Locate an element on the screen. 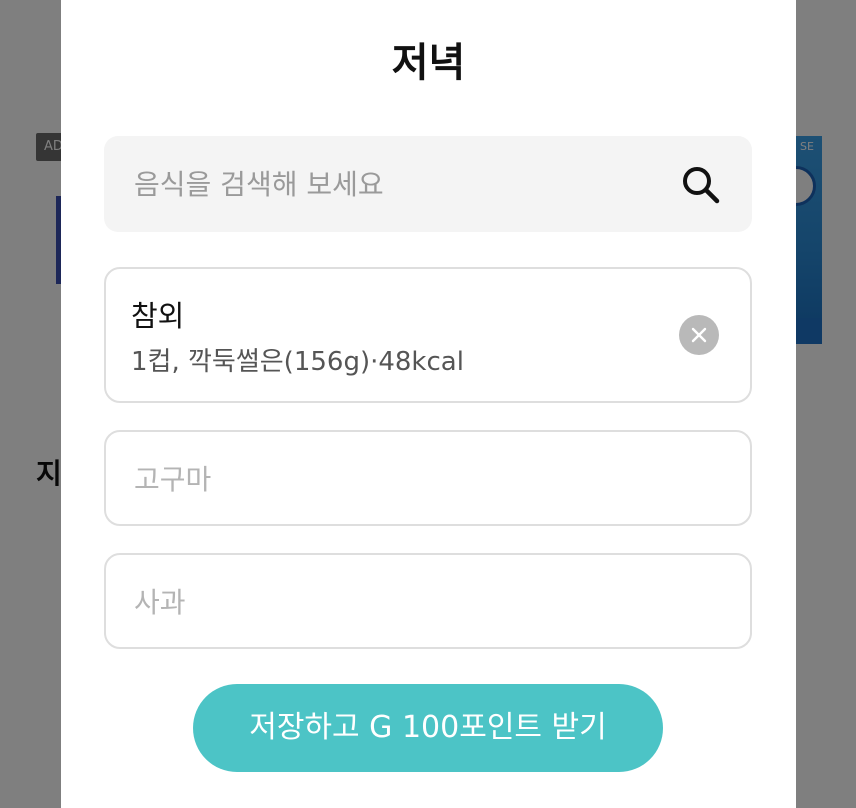  search-icon is located at coordinates (701, 185).